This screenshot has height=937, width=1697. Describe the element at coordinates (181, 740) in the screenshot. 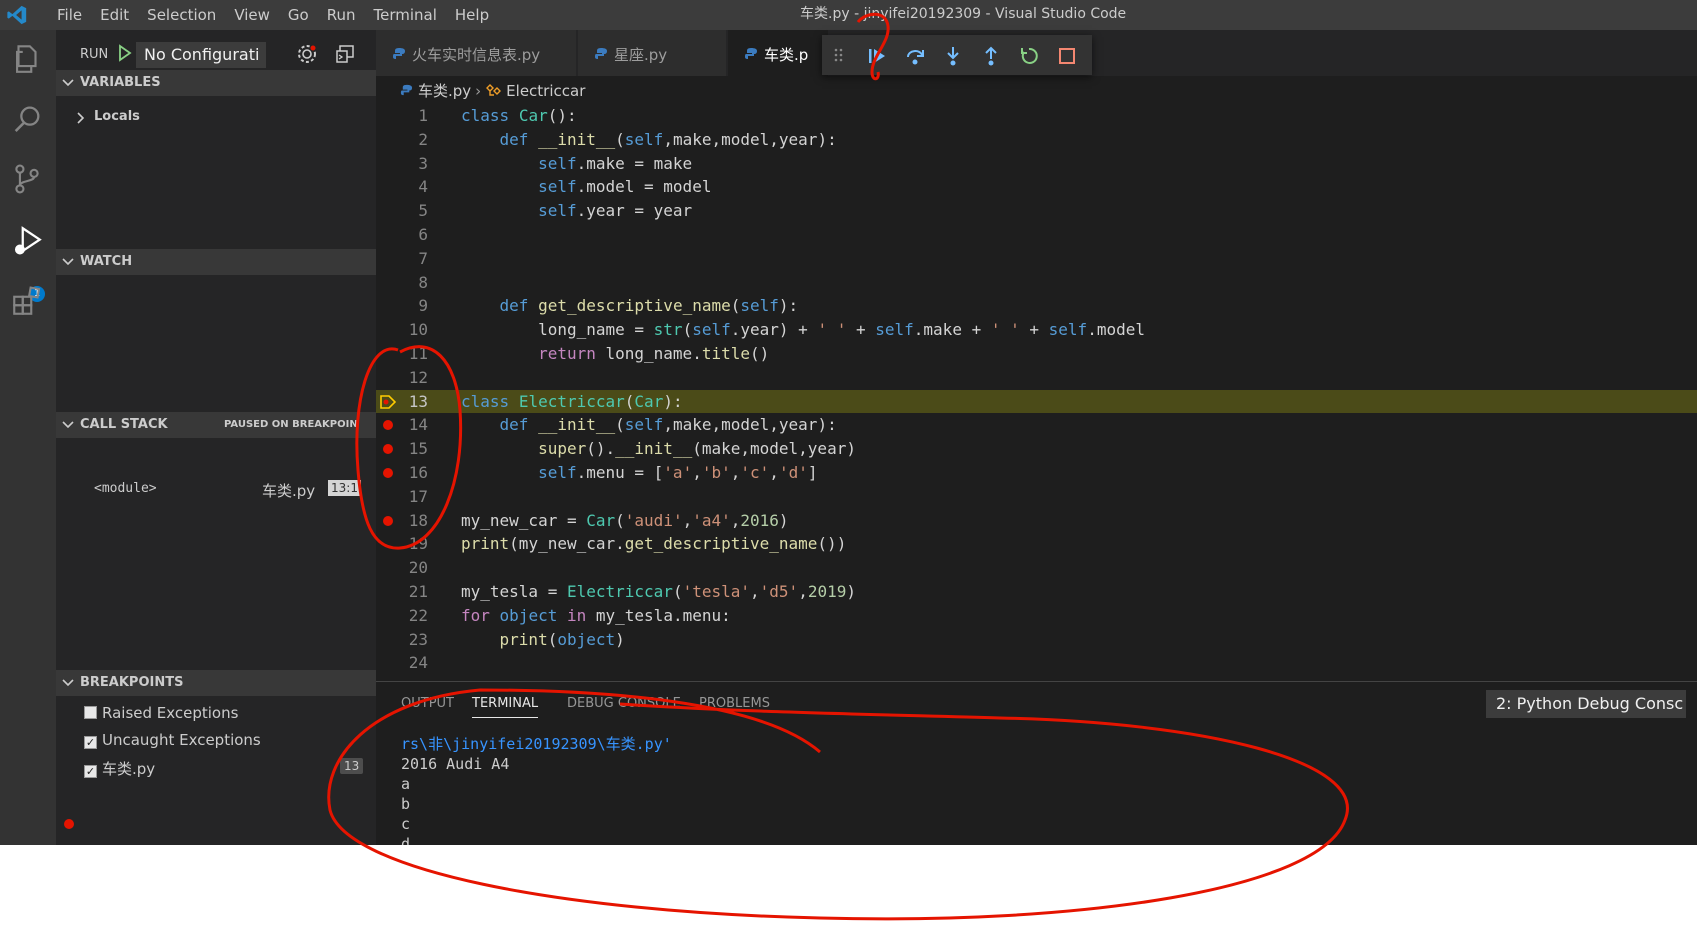

I see `breakpoint-label: Uncaught Exceptions` at that location.